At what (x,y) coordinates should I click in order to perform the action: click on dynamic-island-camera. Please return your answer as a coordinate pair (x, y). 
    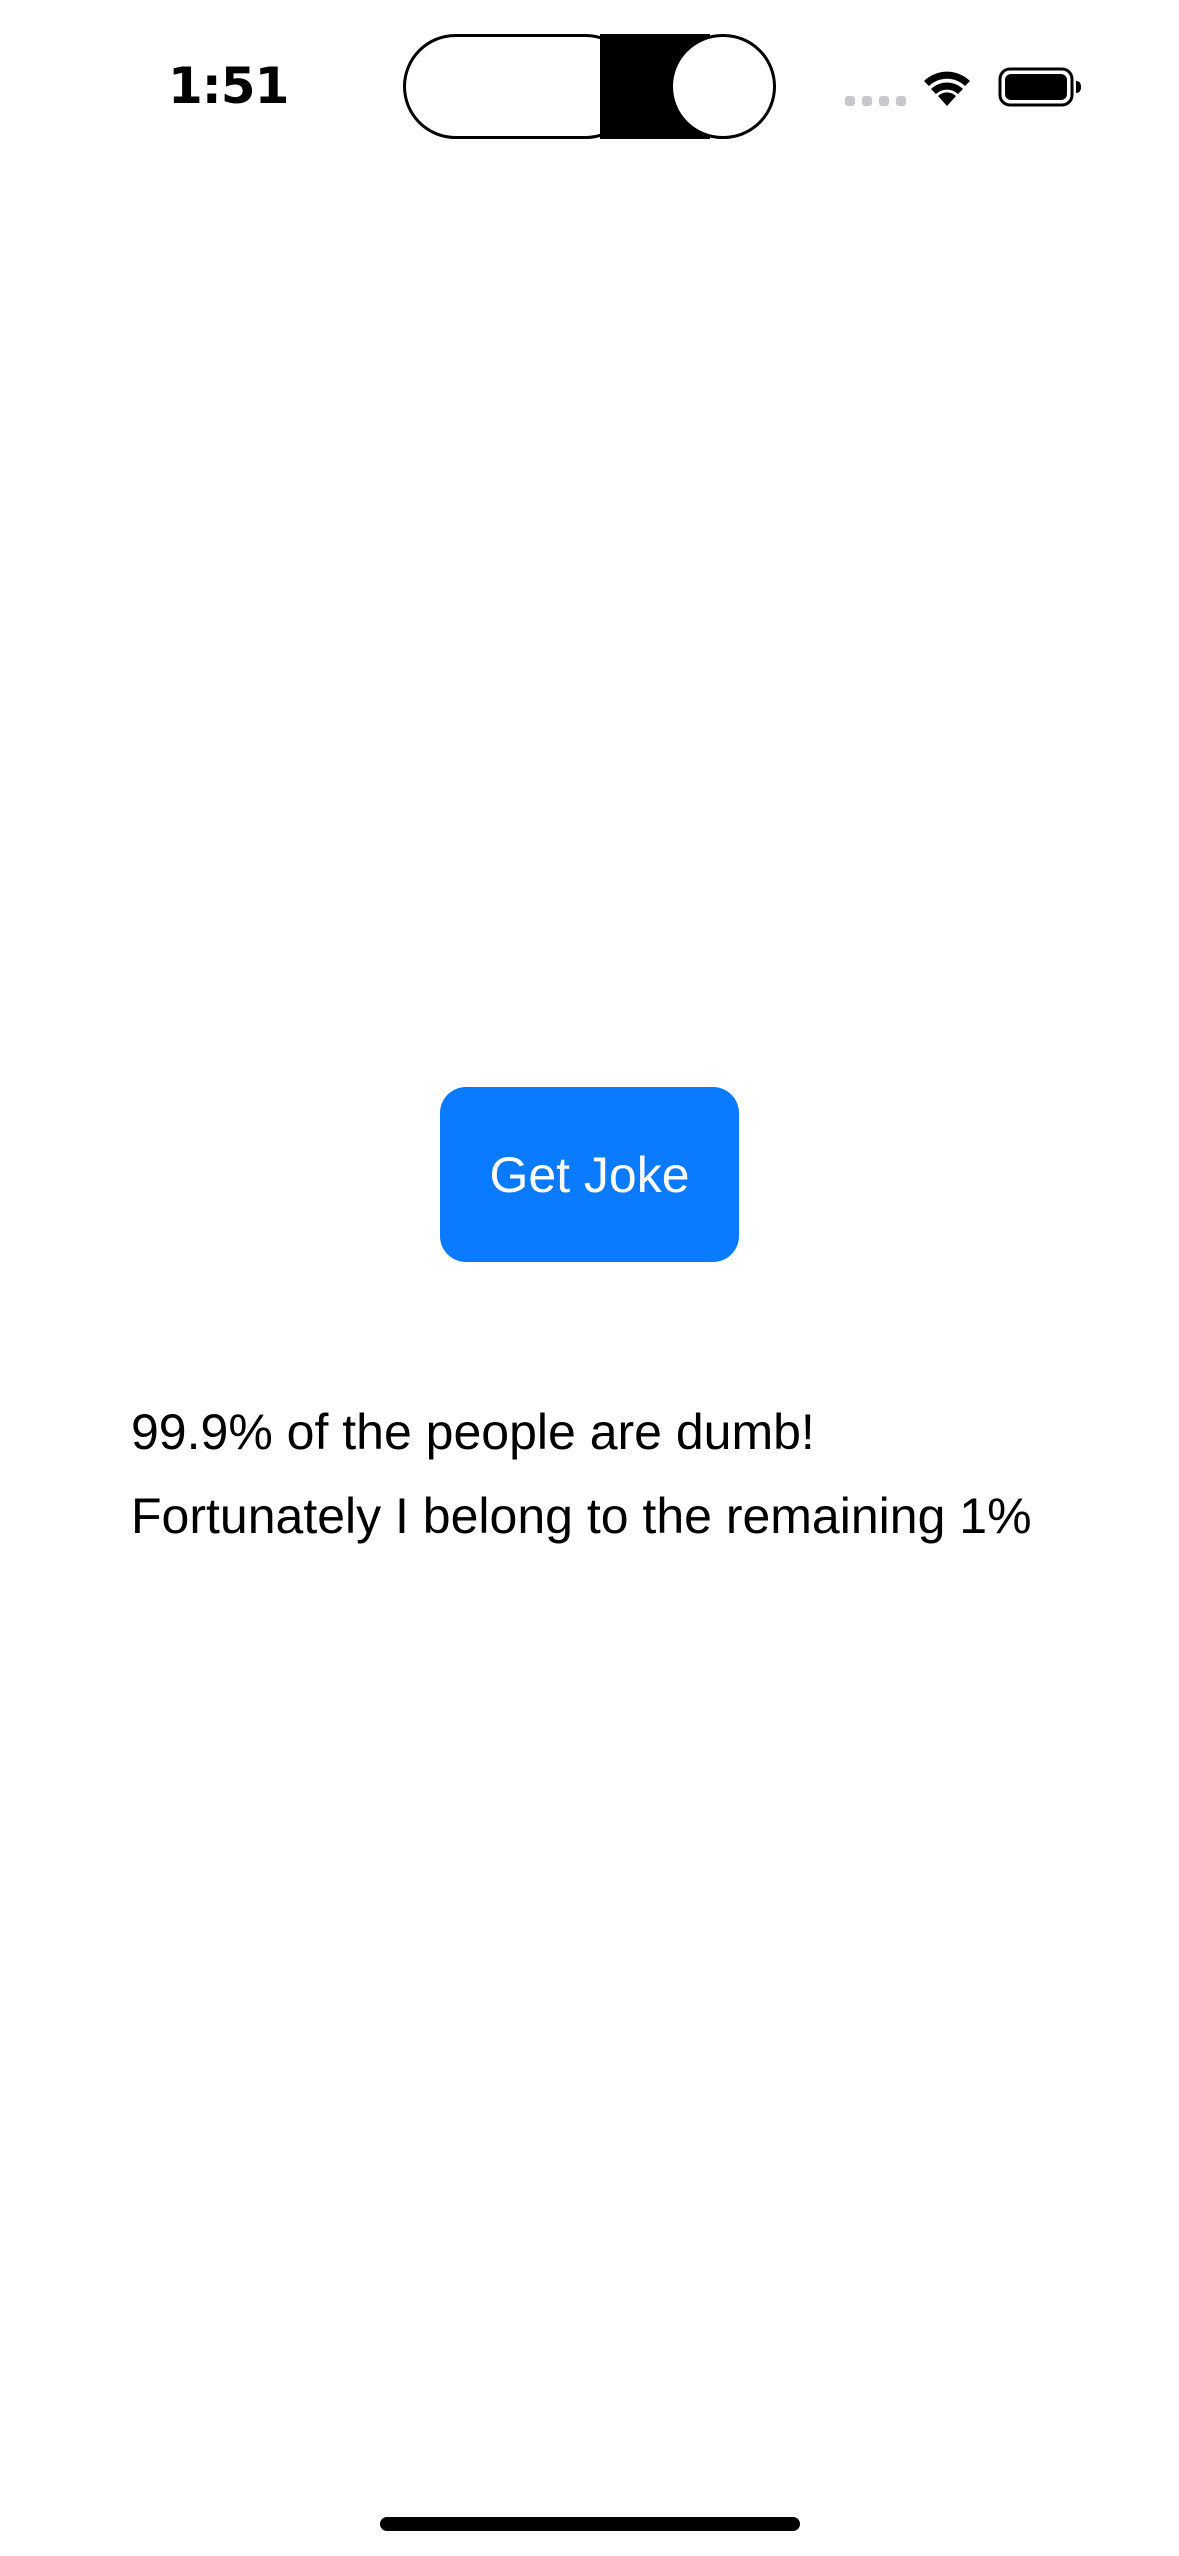
    Looking at the image, I should click on (723, 86).